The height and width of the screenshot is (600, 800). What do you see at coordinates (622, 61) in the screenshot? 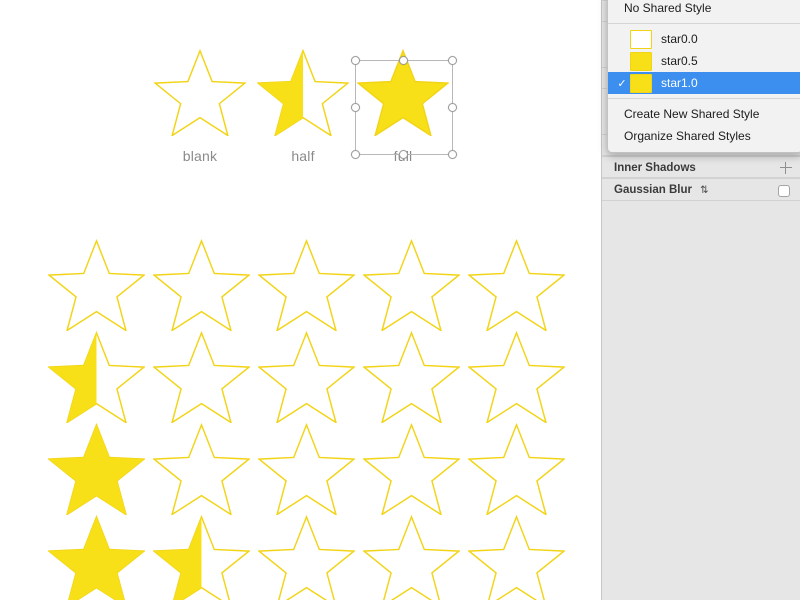
I see `checkmark-icon-star05: ✓` at bounding box center [622, 61].